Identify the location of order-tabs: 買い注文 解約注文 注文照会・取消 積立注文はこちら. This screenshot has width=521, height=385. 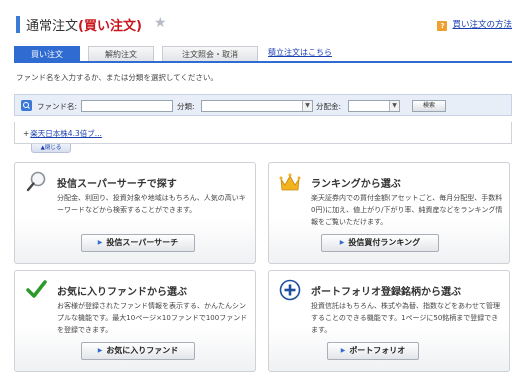
(263, 54).